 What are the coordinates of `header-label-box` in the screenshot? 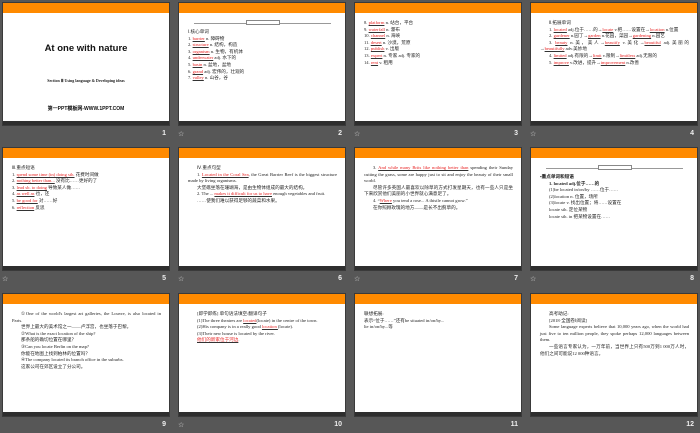 It's located at (262, 22).